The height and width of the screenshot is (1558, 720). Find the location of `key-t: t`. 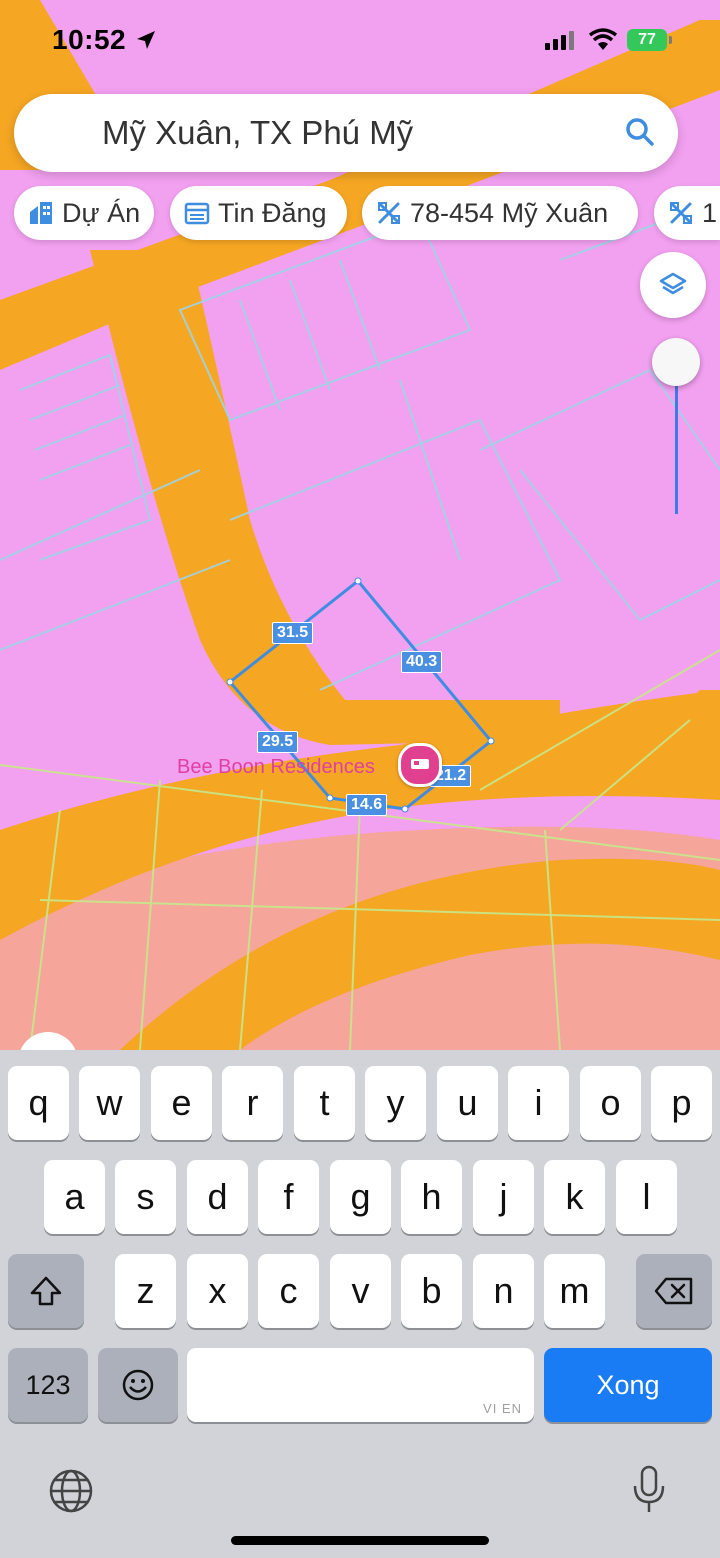

key-t: t is located at coordinates (324, 1103).